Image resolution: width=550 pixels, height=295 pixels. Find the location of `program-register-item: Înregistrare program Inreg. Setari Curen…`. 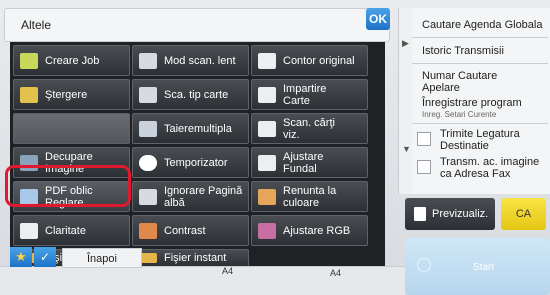

program-register-item: Înregistrare program Inreg. Setari Curen… is located at coordinates (480, 109).